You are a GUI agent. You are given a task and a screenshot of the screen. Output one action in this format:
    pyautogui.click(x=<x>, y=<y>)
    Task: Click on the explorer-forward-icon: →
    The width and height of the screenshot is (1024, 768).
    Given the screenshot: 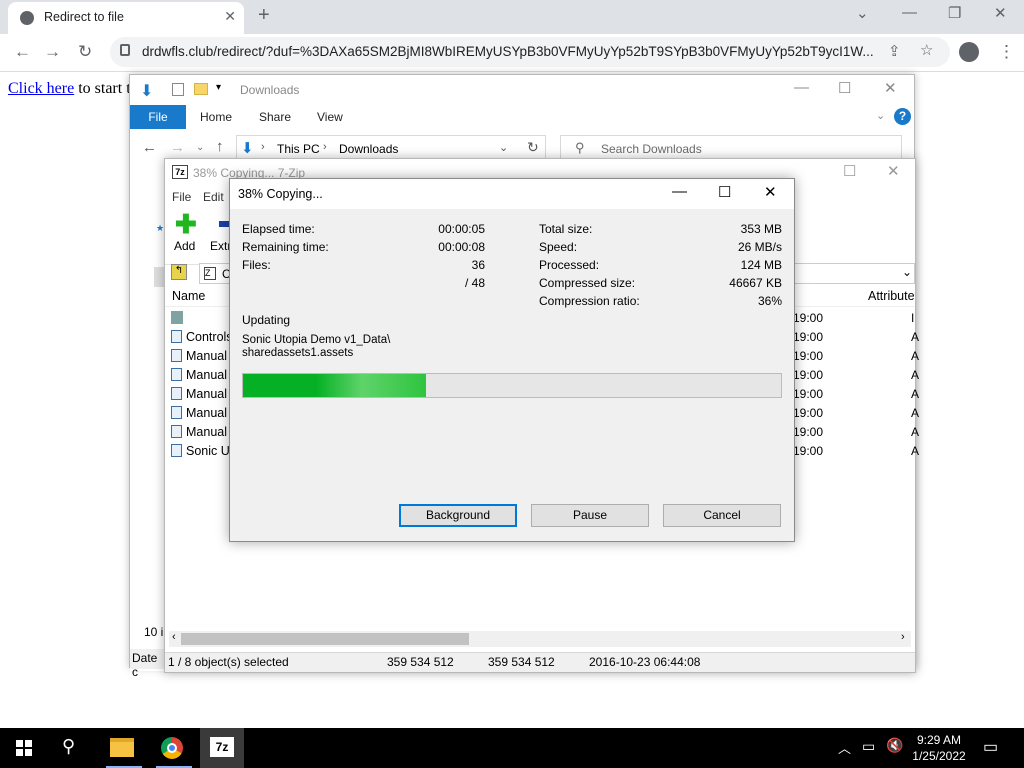 What is the action you would take?
    pyautogui.click(x=177, y=147)
    